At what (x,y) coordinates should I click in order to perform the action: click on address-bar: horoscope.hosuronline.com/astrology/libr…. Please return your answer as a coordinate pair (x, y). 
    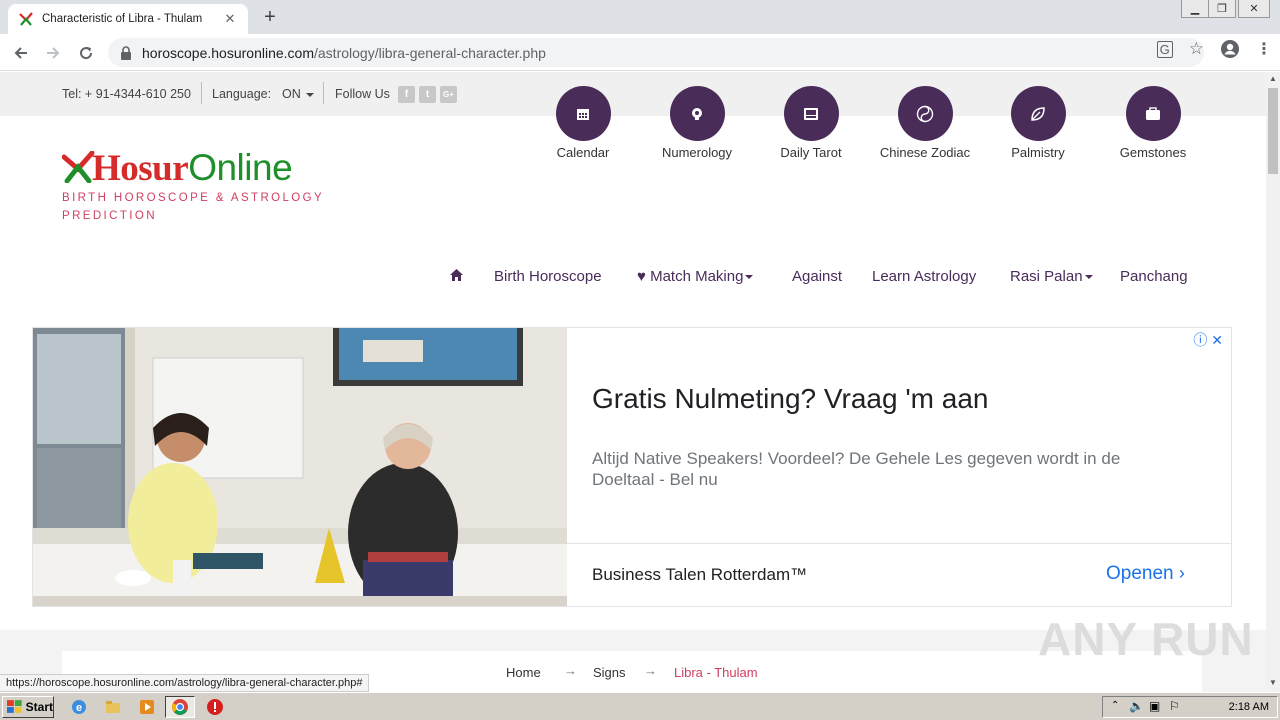
    Looking at the image, I should click on (656, 52).